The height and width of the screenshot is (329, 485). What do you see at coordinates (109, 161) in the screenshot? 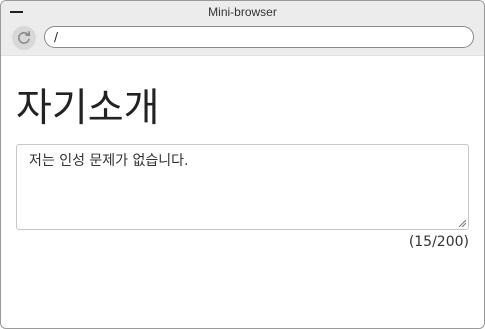
I see `textarea-text: 저는 인성 문제가 없습니다.` at bounding box center [109, 161].